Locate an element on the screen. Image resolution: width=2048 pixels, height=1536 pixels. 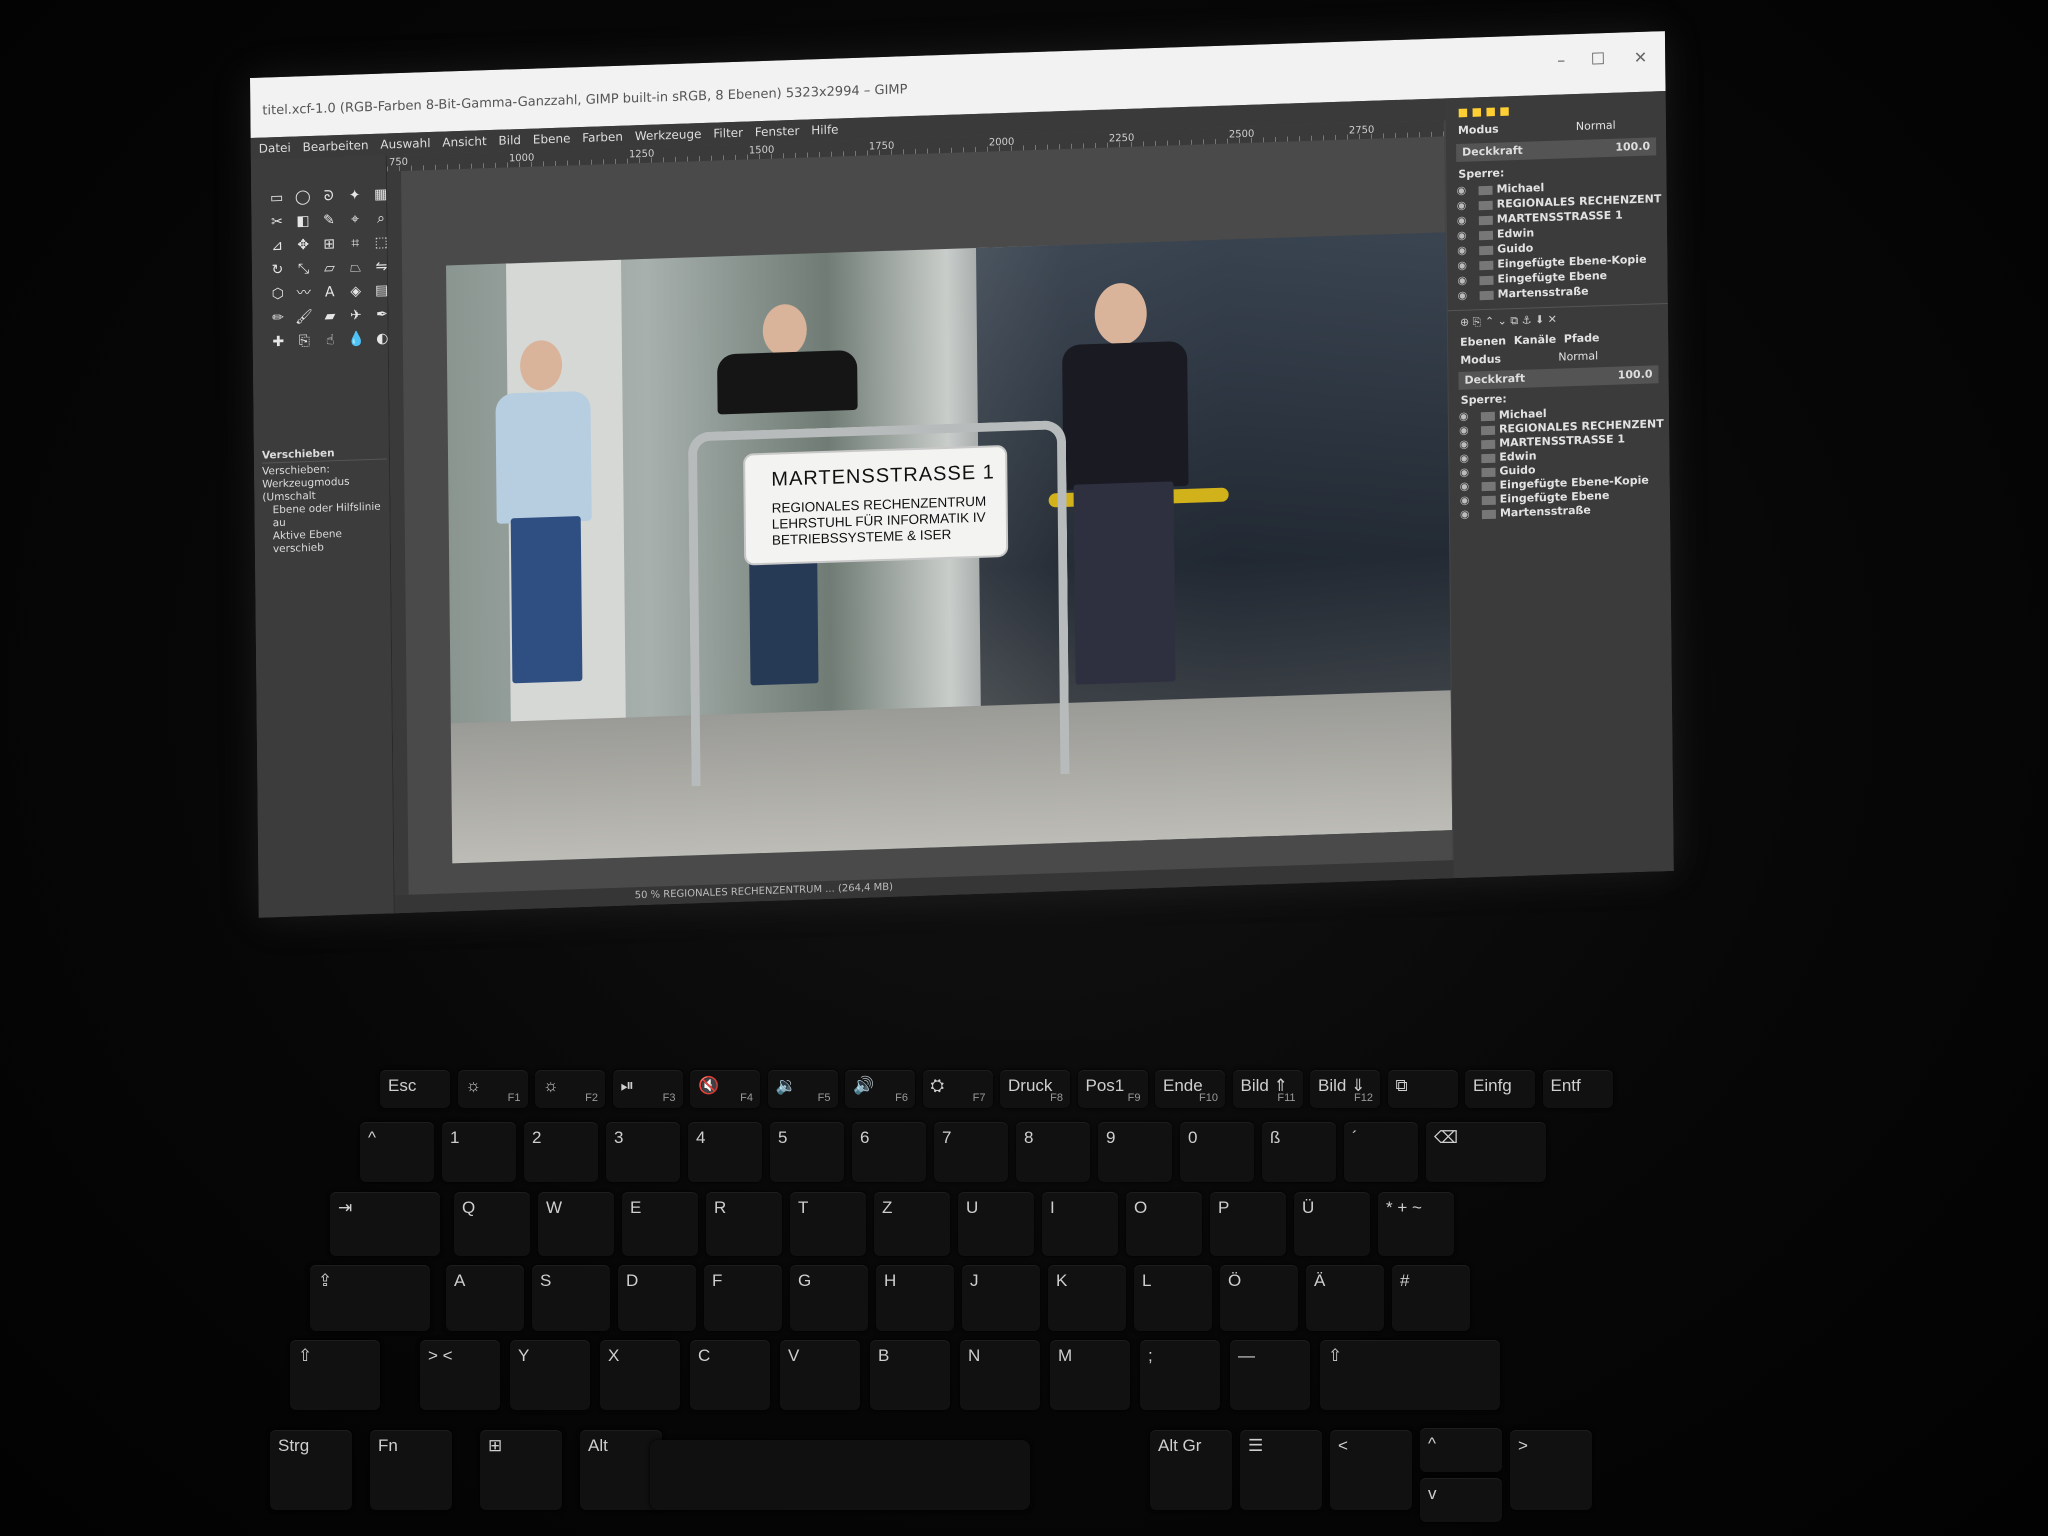
key-modifier: v is located at coordinates (1461, 1500).